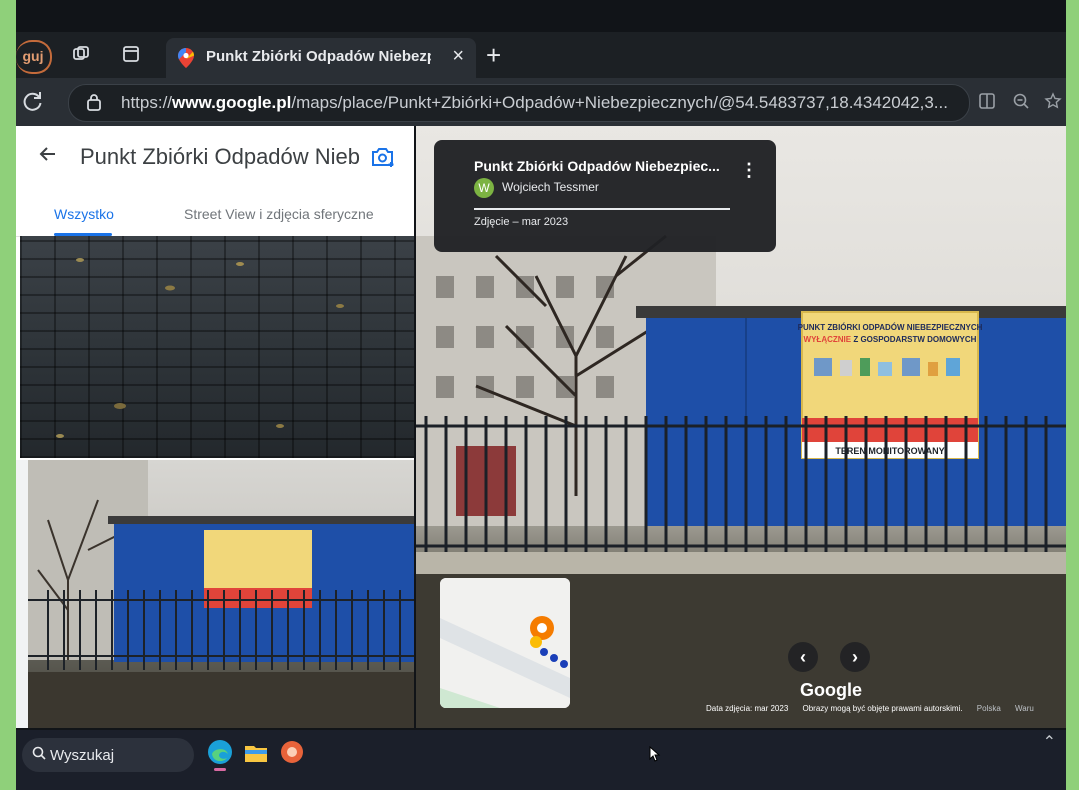 The image size is (1079, 790). I want to click on photo-capture-date: Data zdjęcia: mar 2023, so click(747, 708).